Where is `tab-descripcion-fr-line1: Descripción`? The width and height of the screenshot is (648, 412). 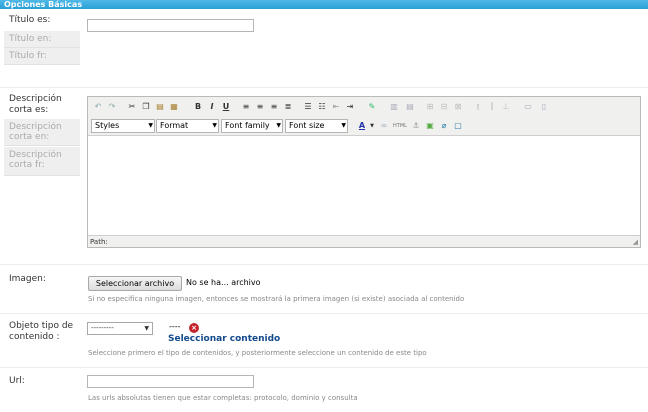 tab-descripcion-fr-line1: Descripción is located at coordinates (35, 155).